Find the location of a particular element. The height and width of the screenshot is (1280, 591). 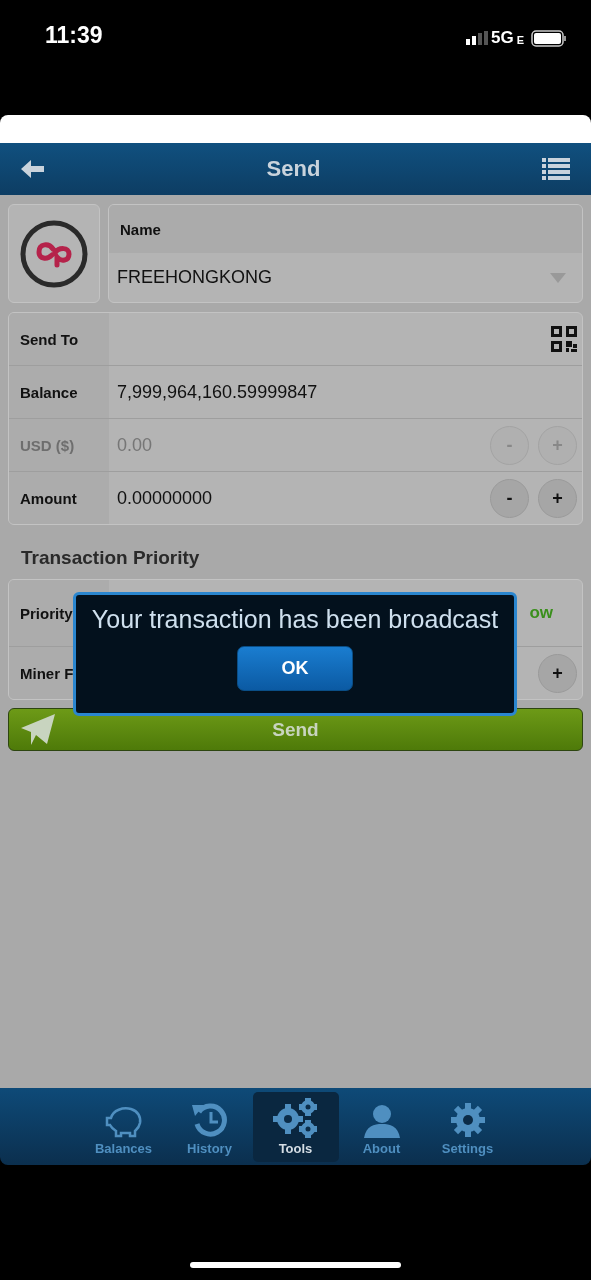

history-icon is located at coordinates (209, 1119).